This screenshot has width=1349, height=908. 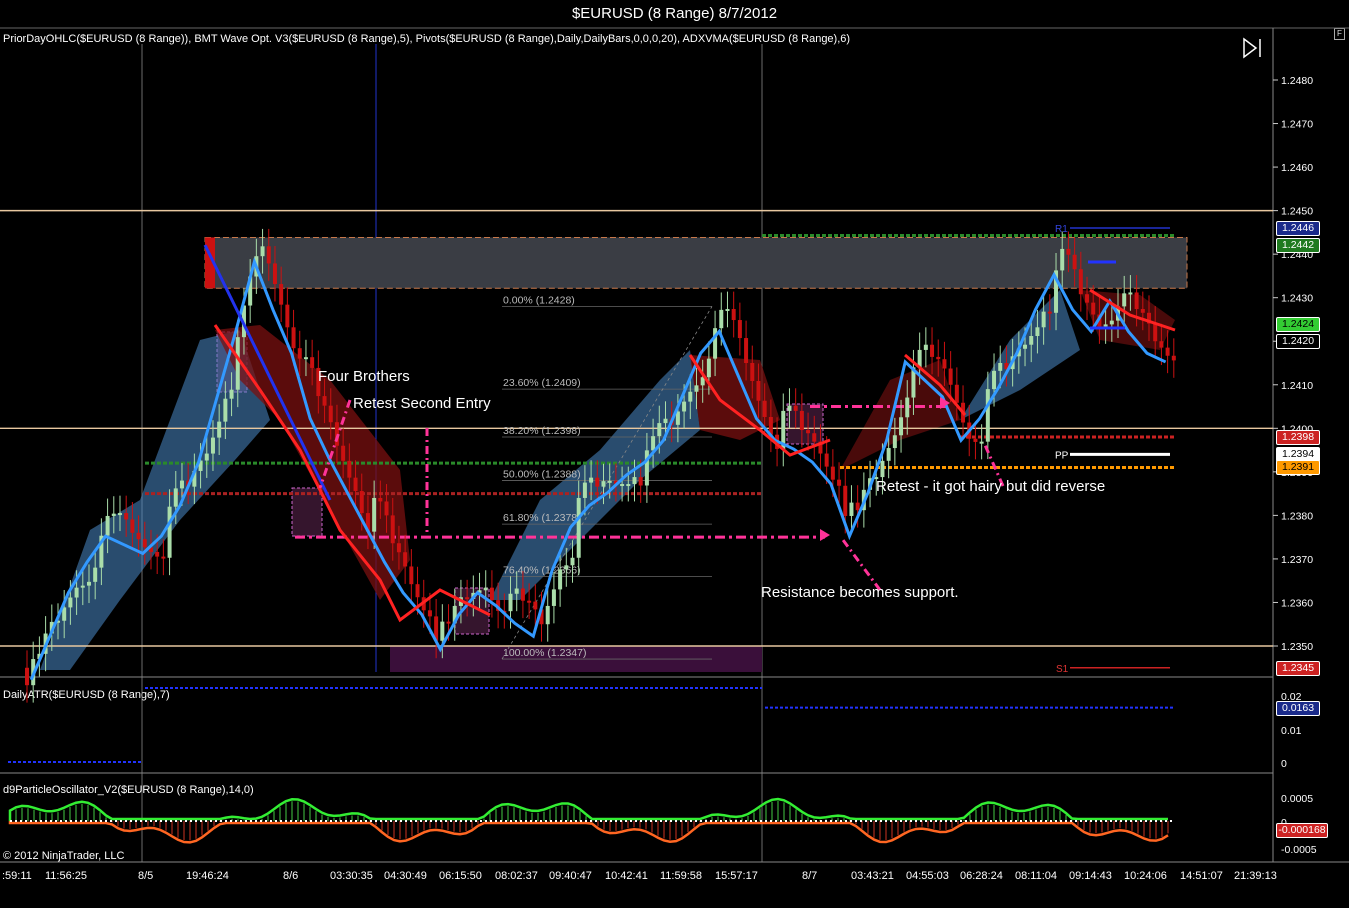 I want to click on play-to-end-icon, so click(x=1252, y=48).